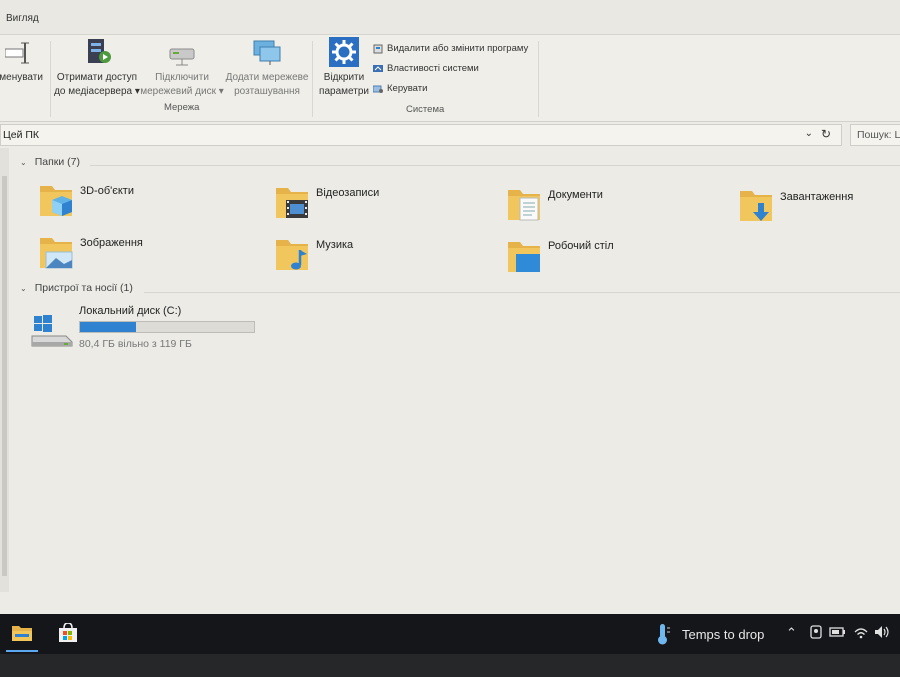 The image size is (900, 677). I want to click on rename-icon, so click(19, 52).